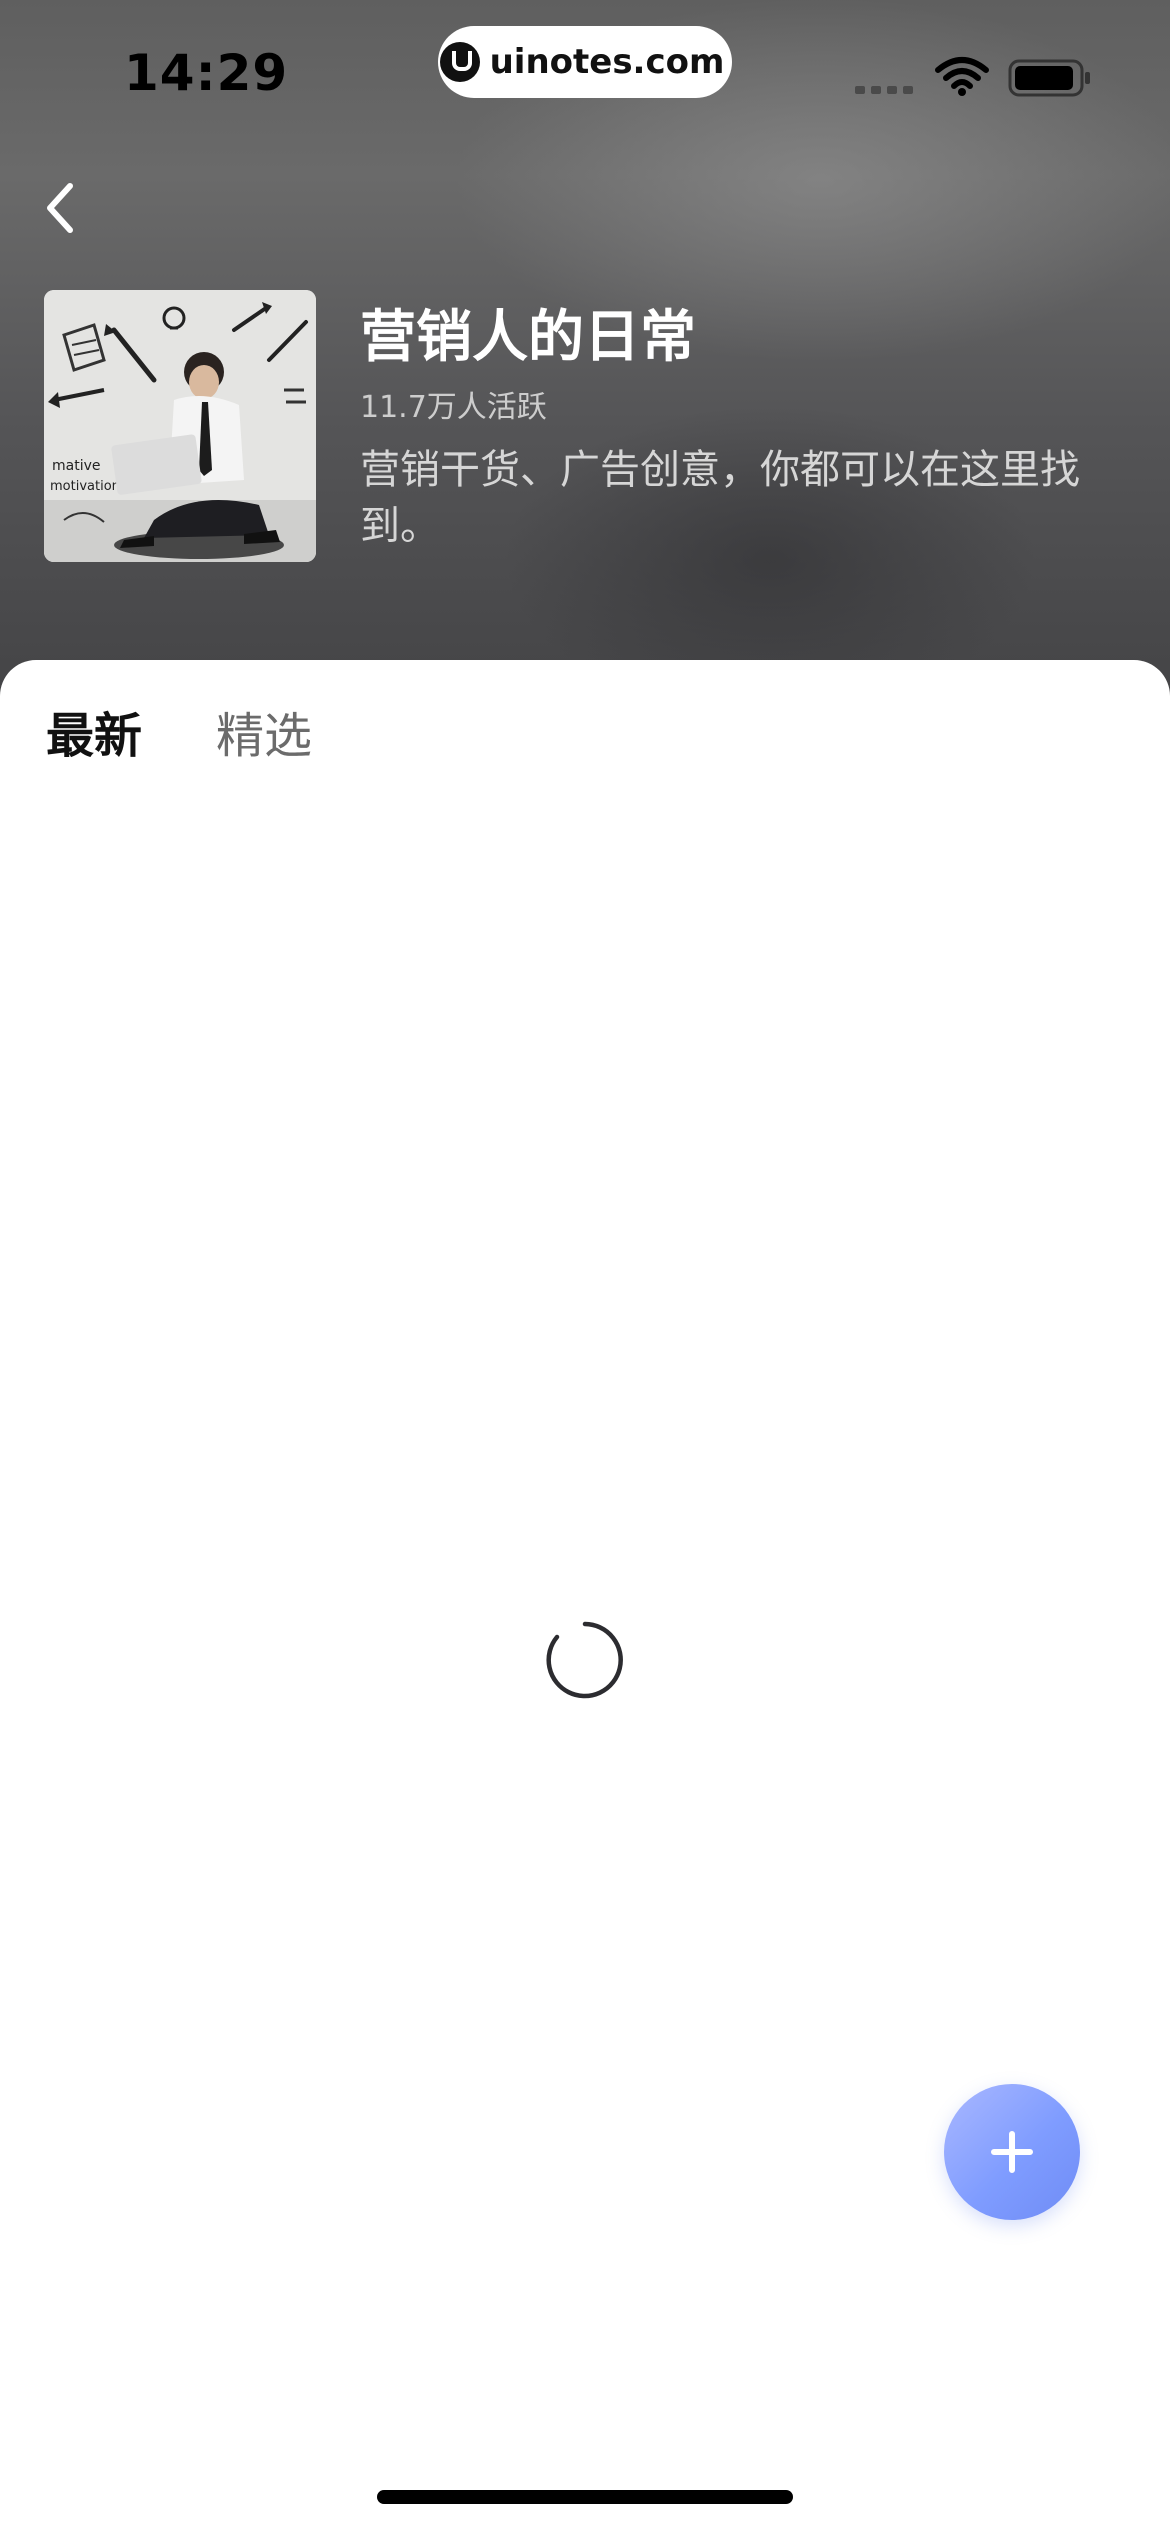 Image resolution: width=1170 pixels, height=2532 pixels. Describe the element at coordinates (453, 407) in the screenshot. I see `active-member-count: 11.7万人活跃` at that location.